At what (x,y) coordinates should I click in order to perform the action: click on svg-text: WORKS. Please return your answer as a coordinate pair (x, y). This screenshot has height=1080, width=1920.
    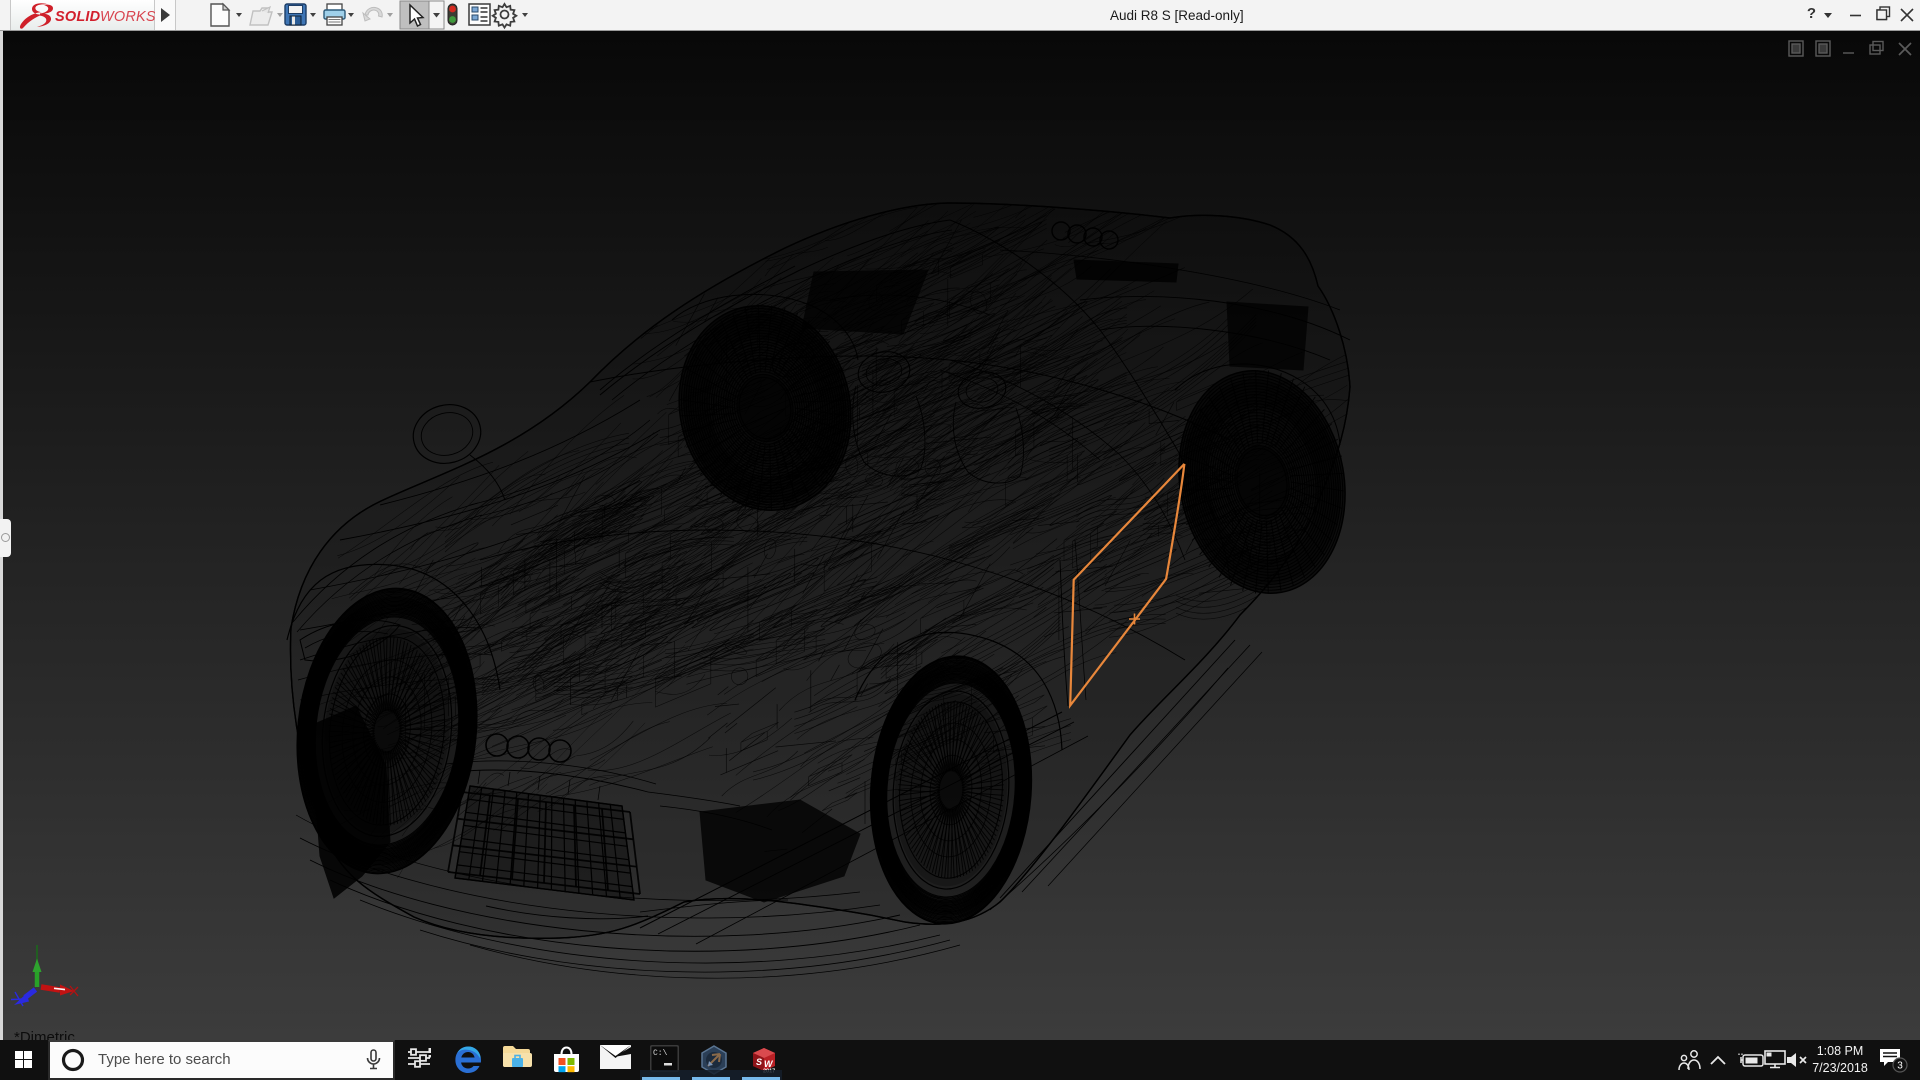
    Looking at the image, I should click on (128, 17).